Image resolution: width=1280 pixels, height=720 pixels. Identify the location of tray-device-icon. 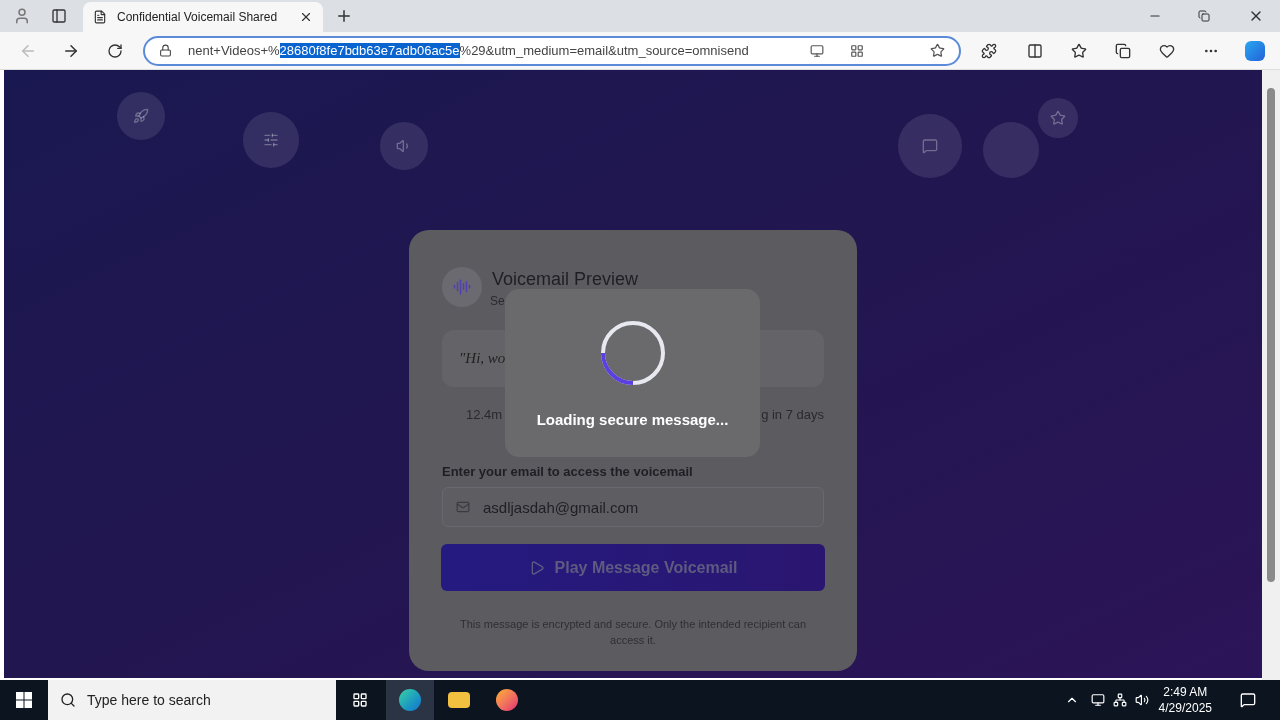
(1097, 700).